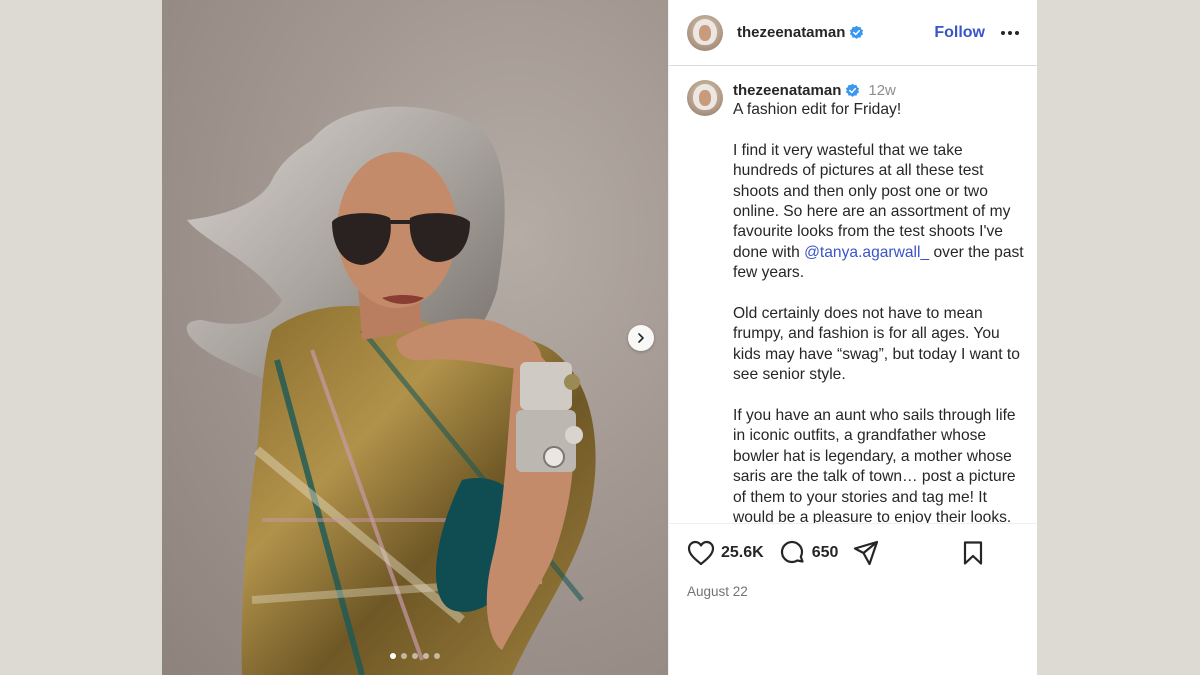 The image size is (1200, 675). I want to click on comment-button: 650, so click(808, 553).